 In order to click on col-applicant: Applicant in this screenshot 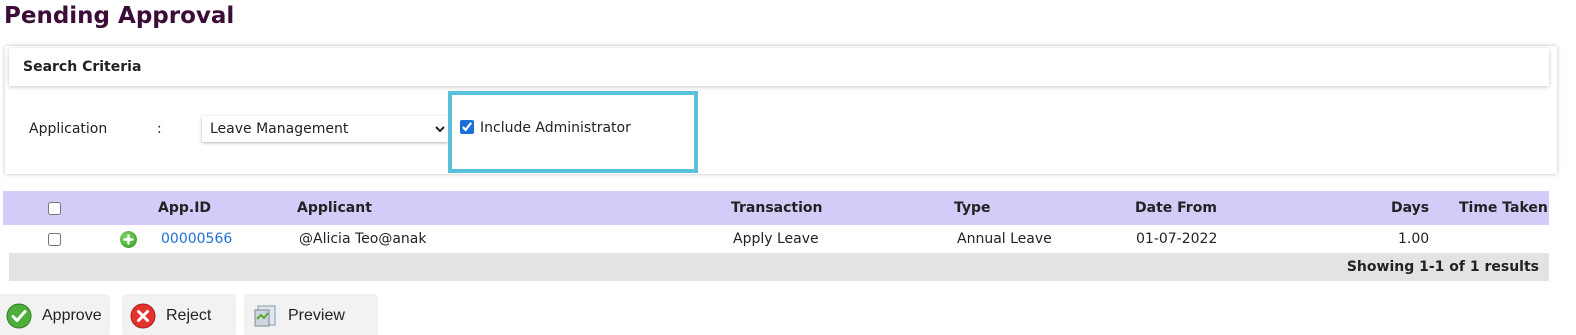, I will do `click(334, 208)`.